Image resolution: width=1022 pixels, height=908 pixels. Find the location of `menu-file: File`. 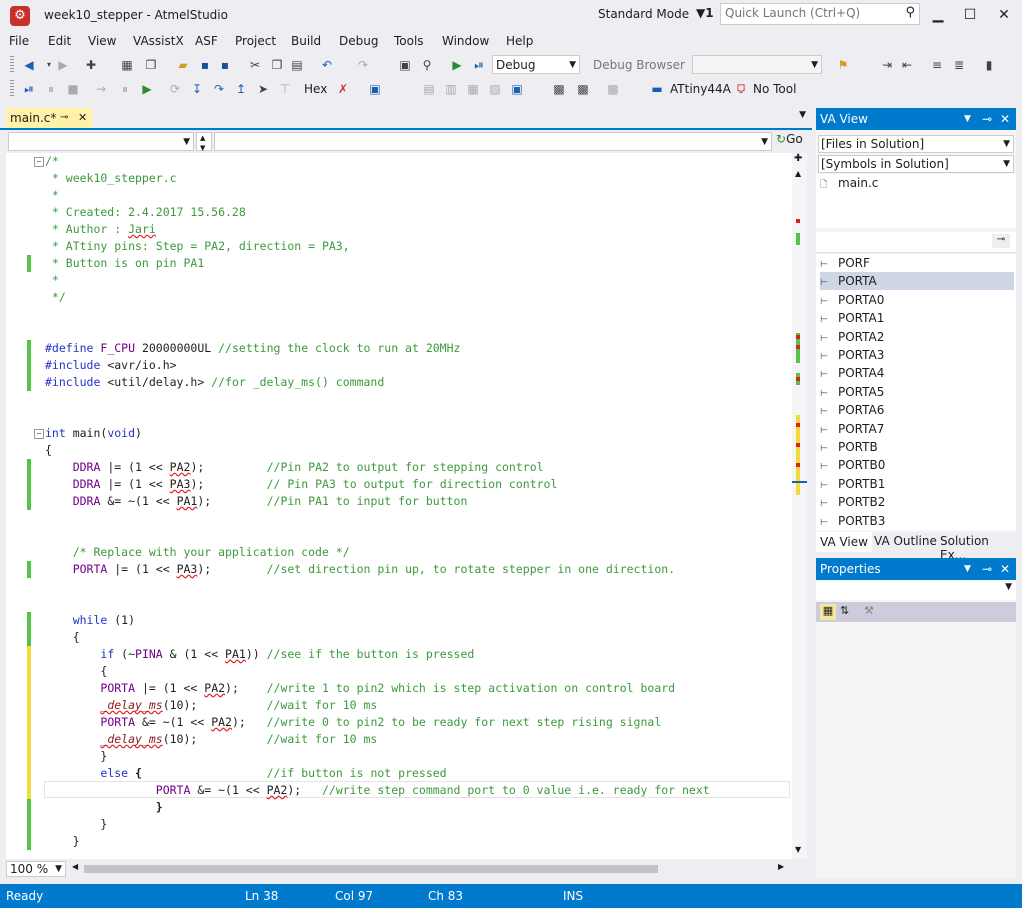

menu-file: File is located at coordinates (19, 41).